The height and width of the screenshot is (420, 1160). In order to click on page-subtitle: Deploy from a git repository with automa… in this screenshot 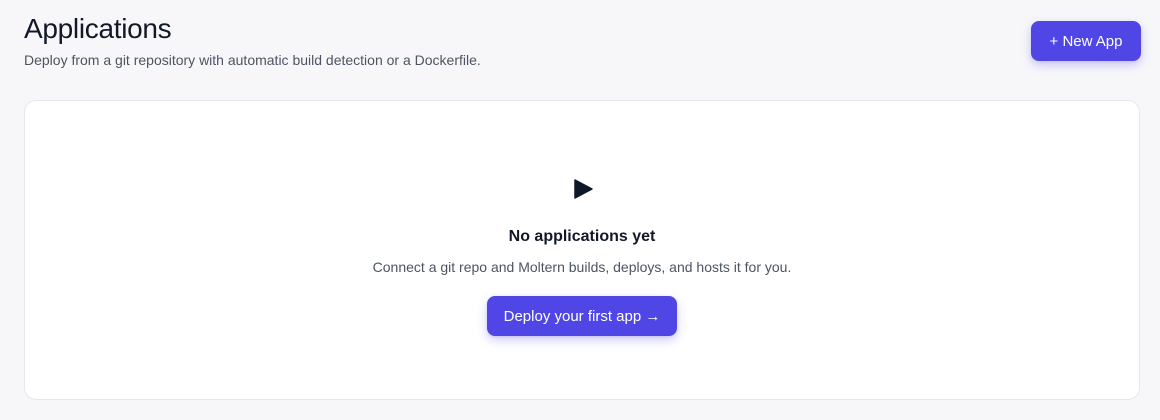, I will do `click(252, 60)`.